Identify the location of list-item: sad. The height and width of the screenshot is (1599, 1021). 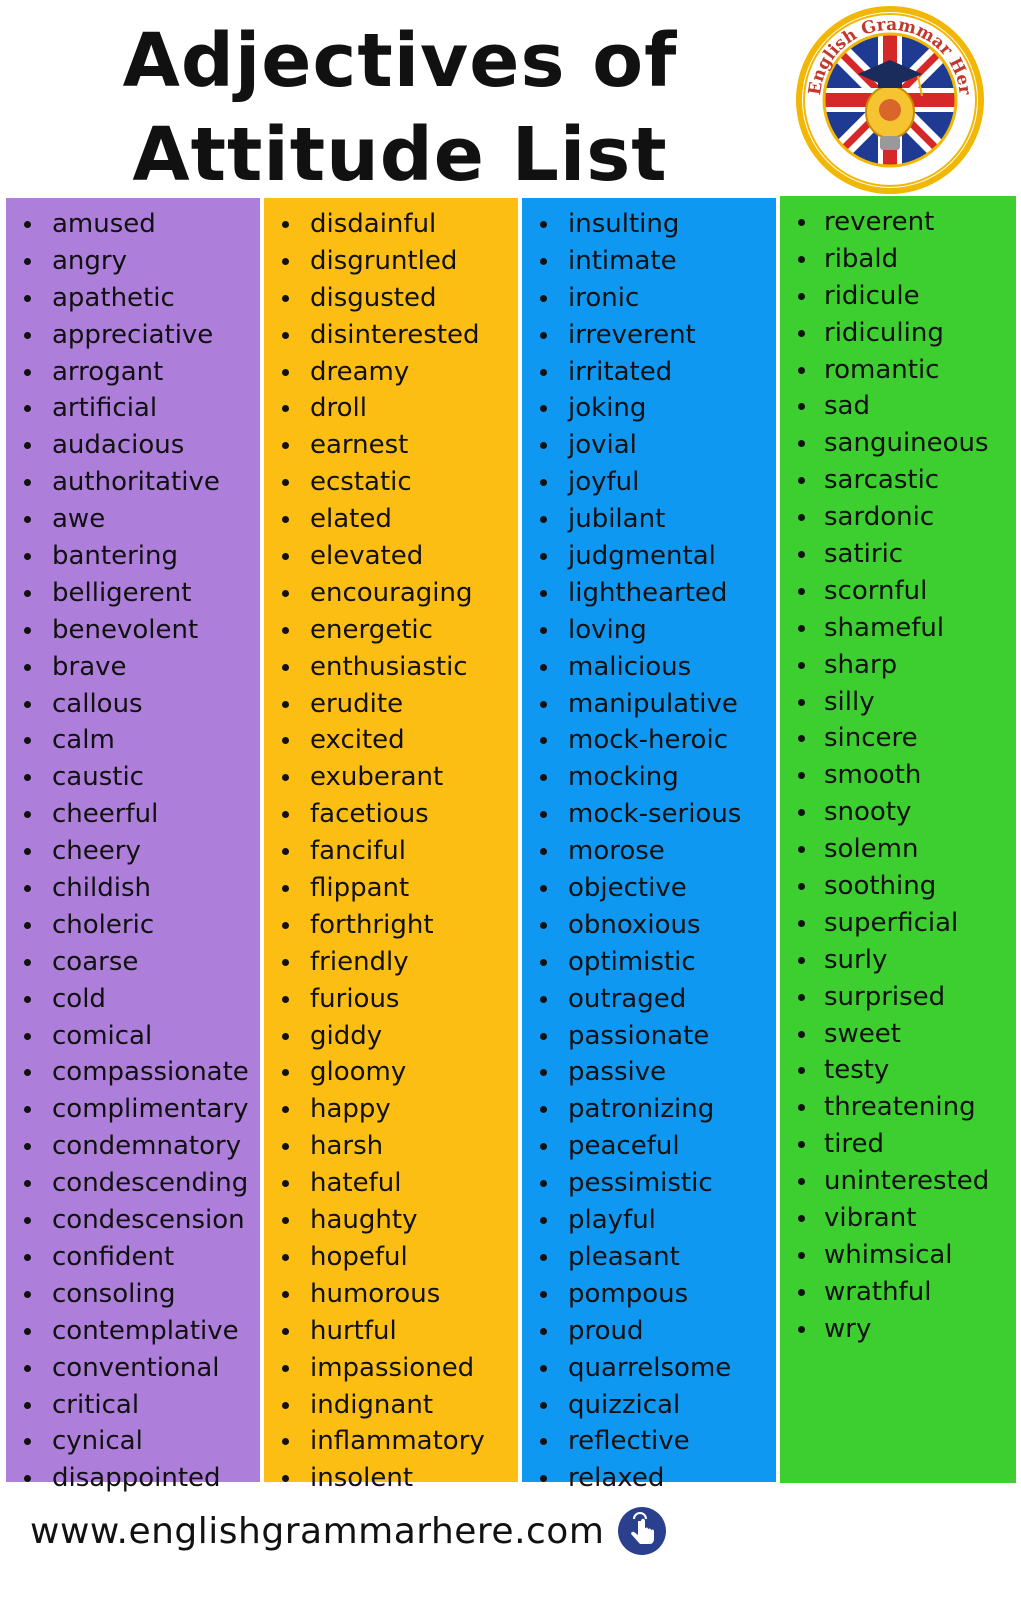
(898, 406).